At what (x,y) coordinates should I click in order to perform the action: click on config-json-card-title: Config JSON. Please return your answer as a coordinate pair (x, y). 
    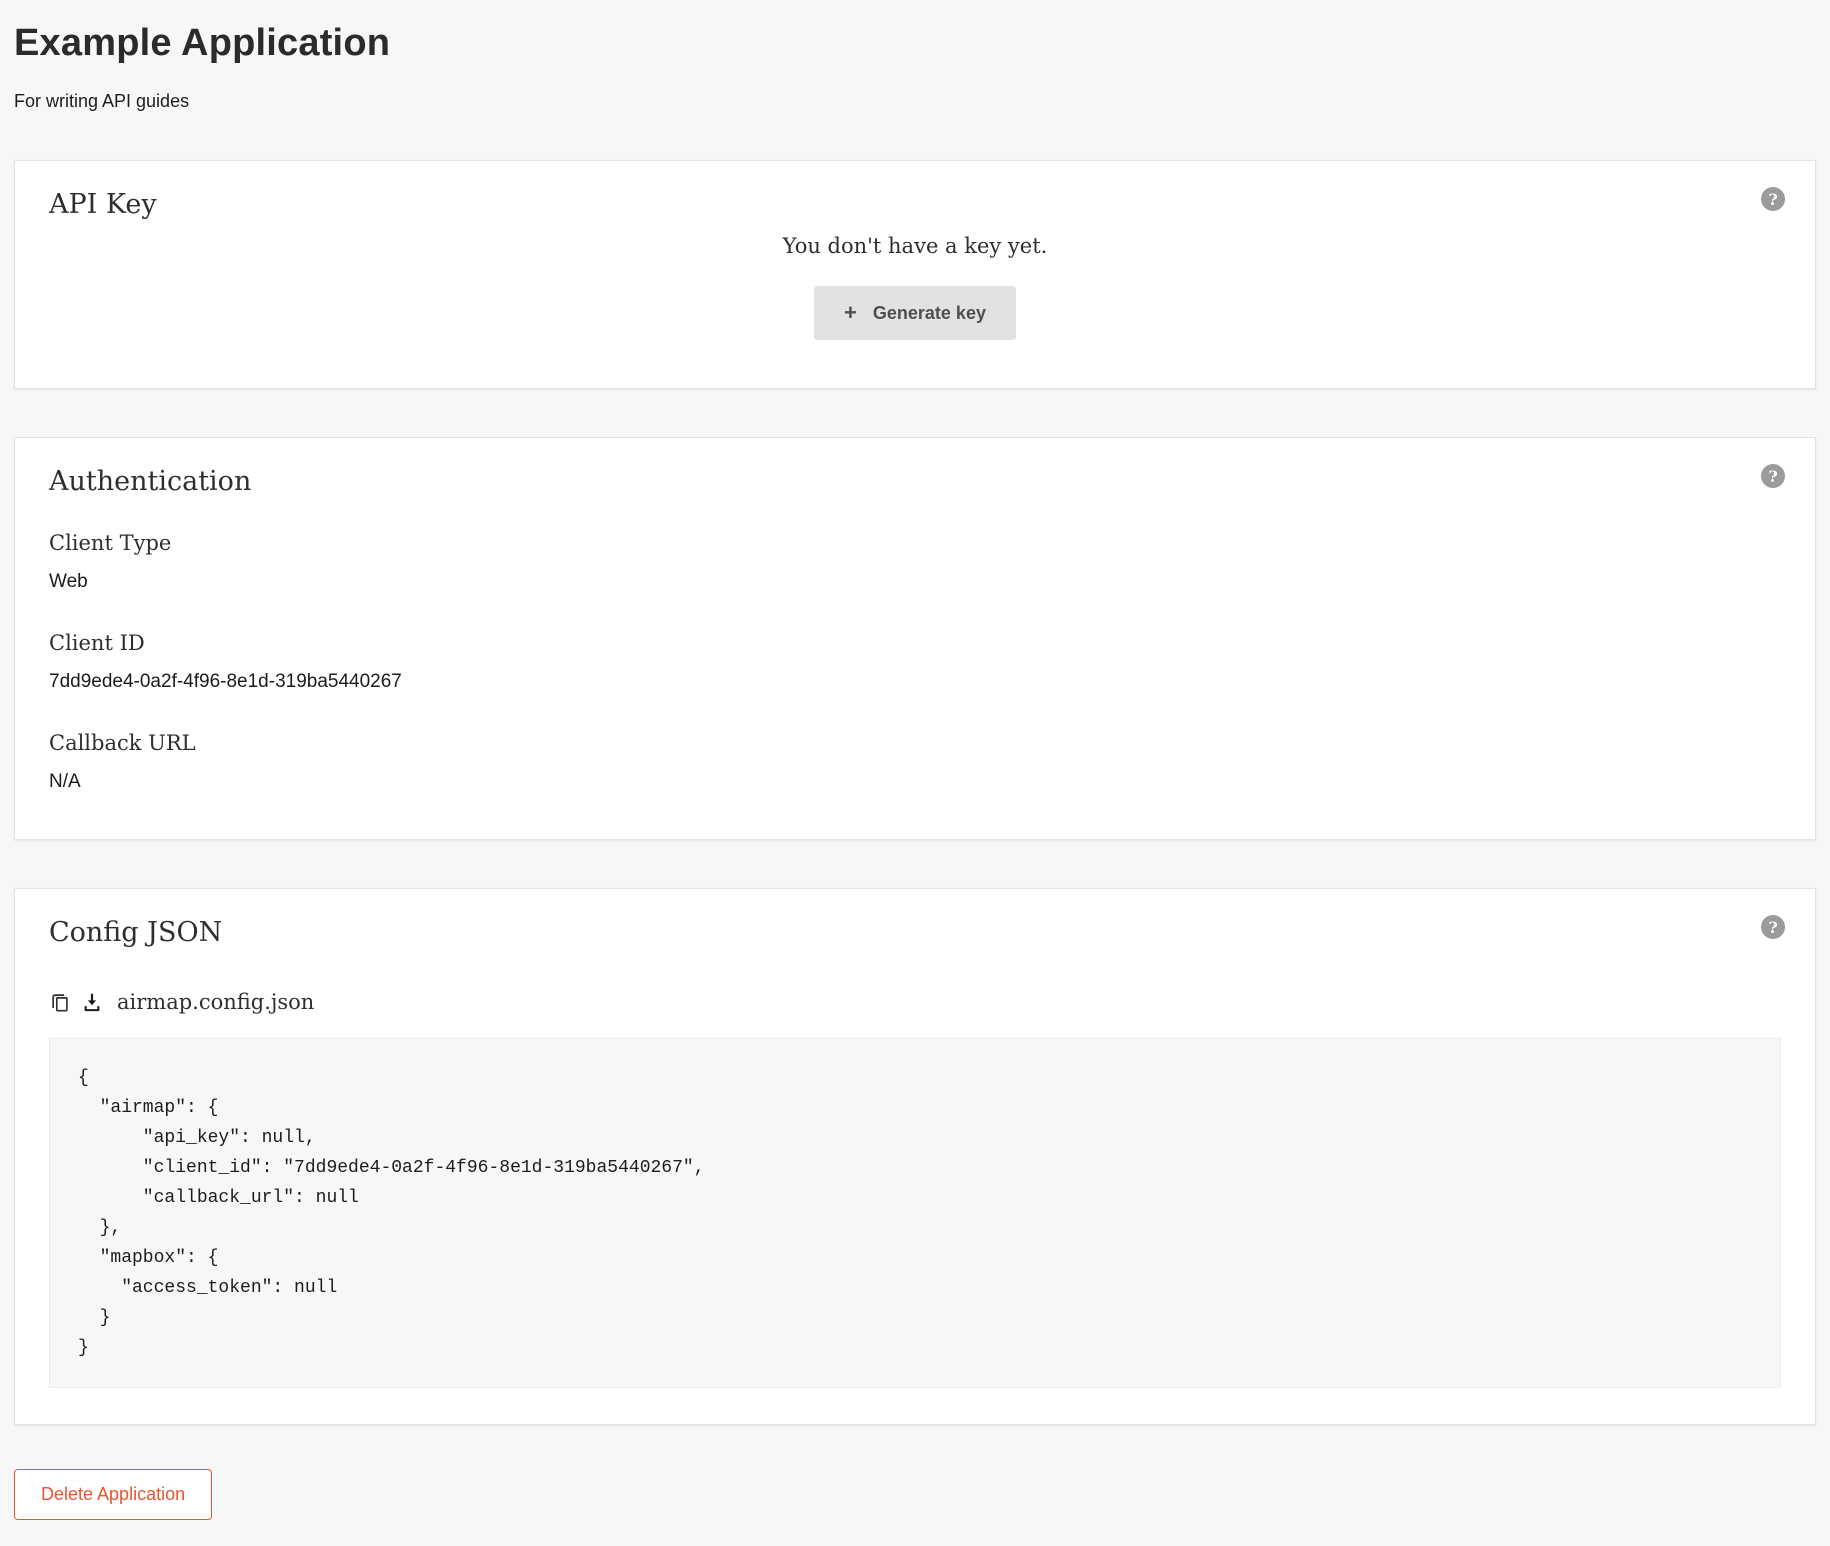
    Looking at the image, I should click on (136, 932).